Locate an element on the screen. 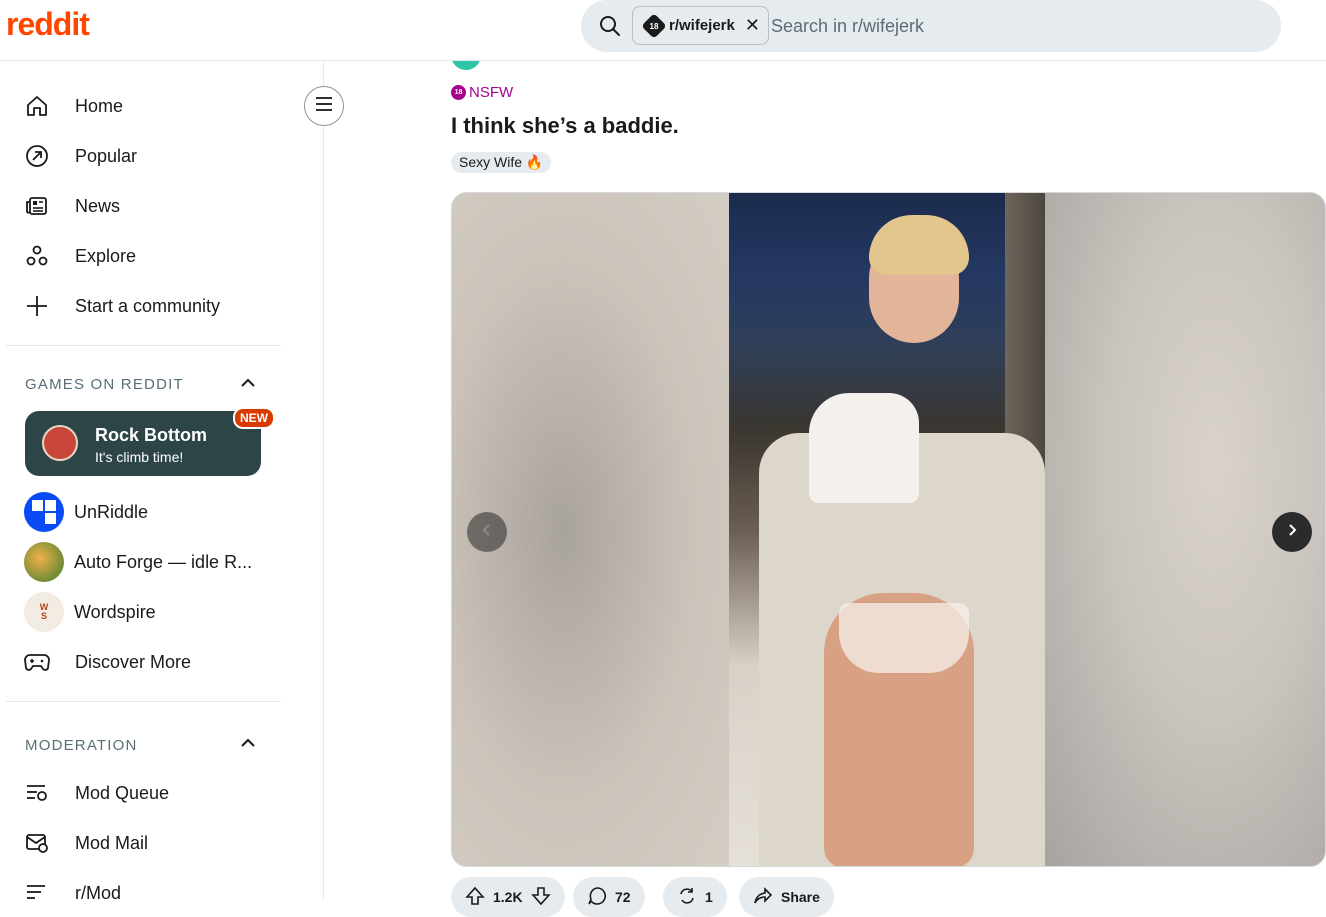  explore-icon is located at coordinates (37, 256).